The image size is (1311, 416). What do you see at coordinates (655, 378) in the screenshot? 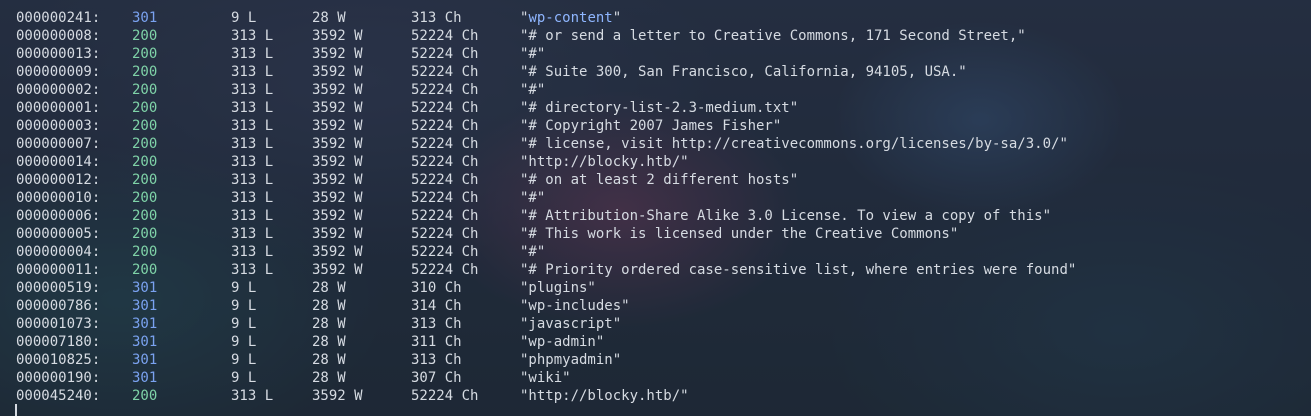
I see `result-row: 000000190: 301 9 L 28 W 307 Ch "wiki"` at bounding box center [655, 378].